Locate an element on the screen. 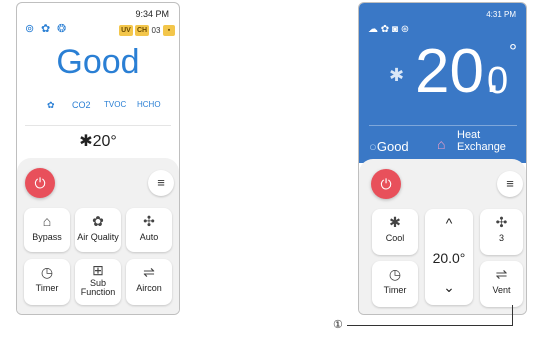  ring-icon: ⊚ is located at coordinates (30, 29).